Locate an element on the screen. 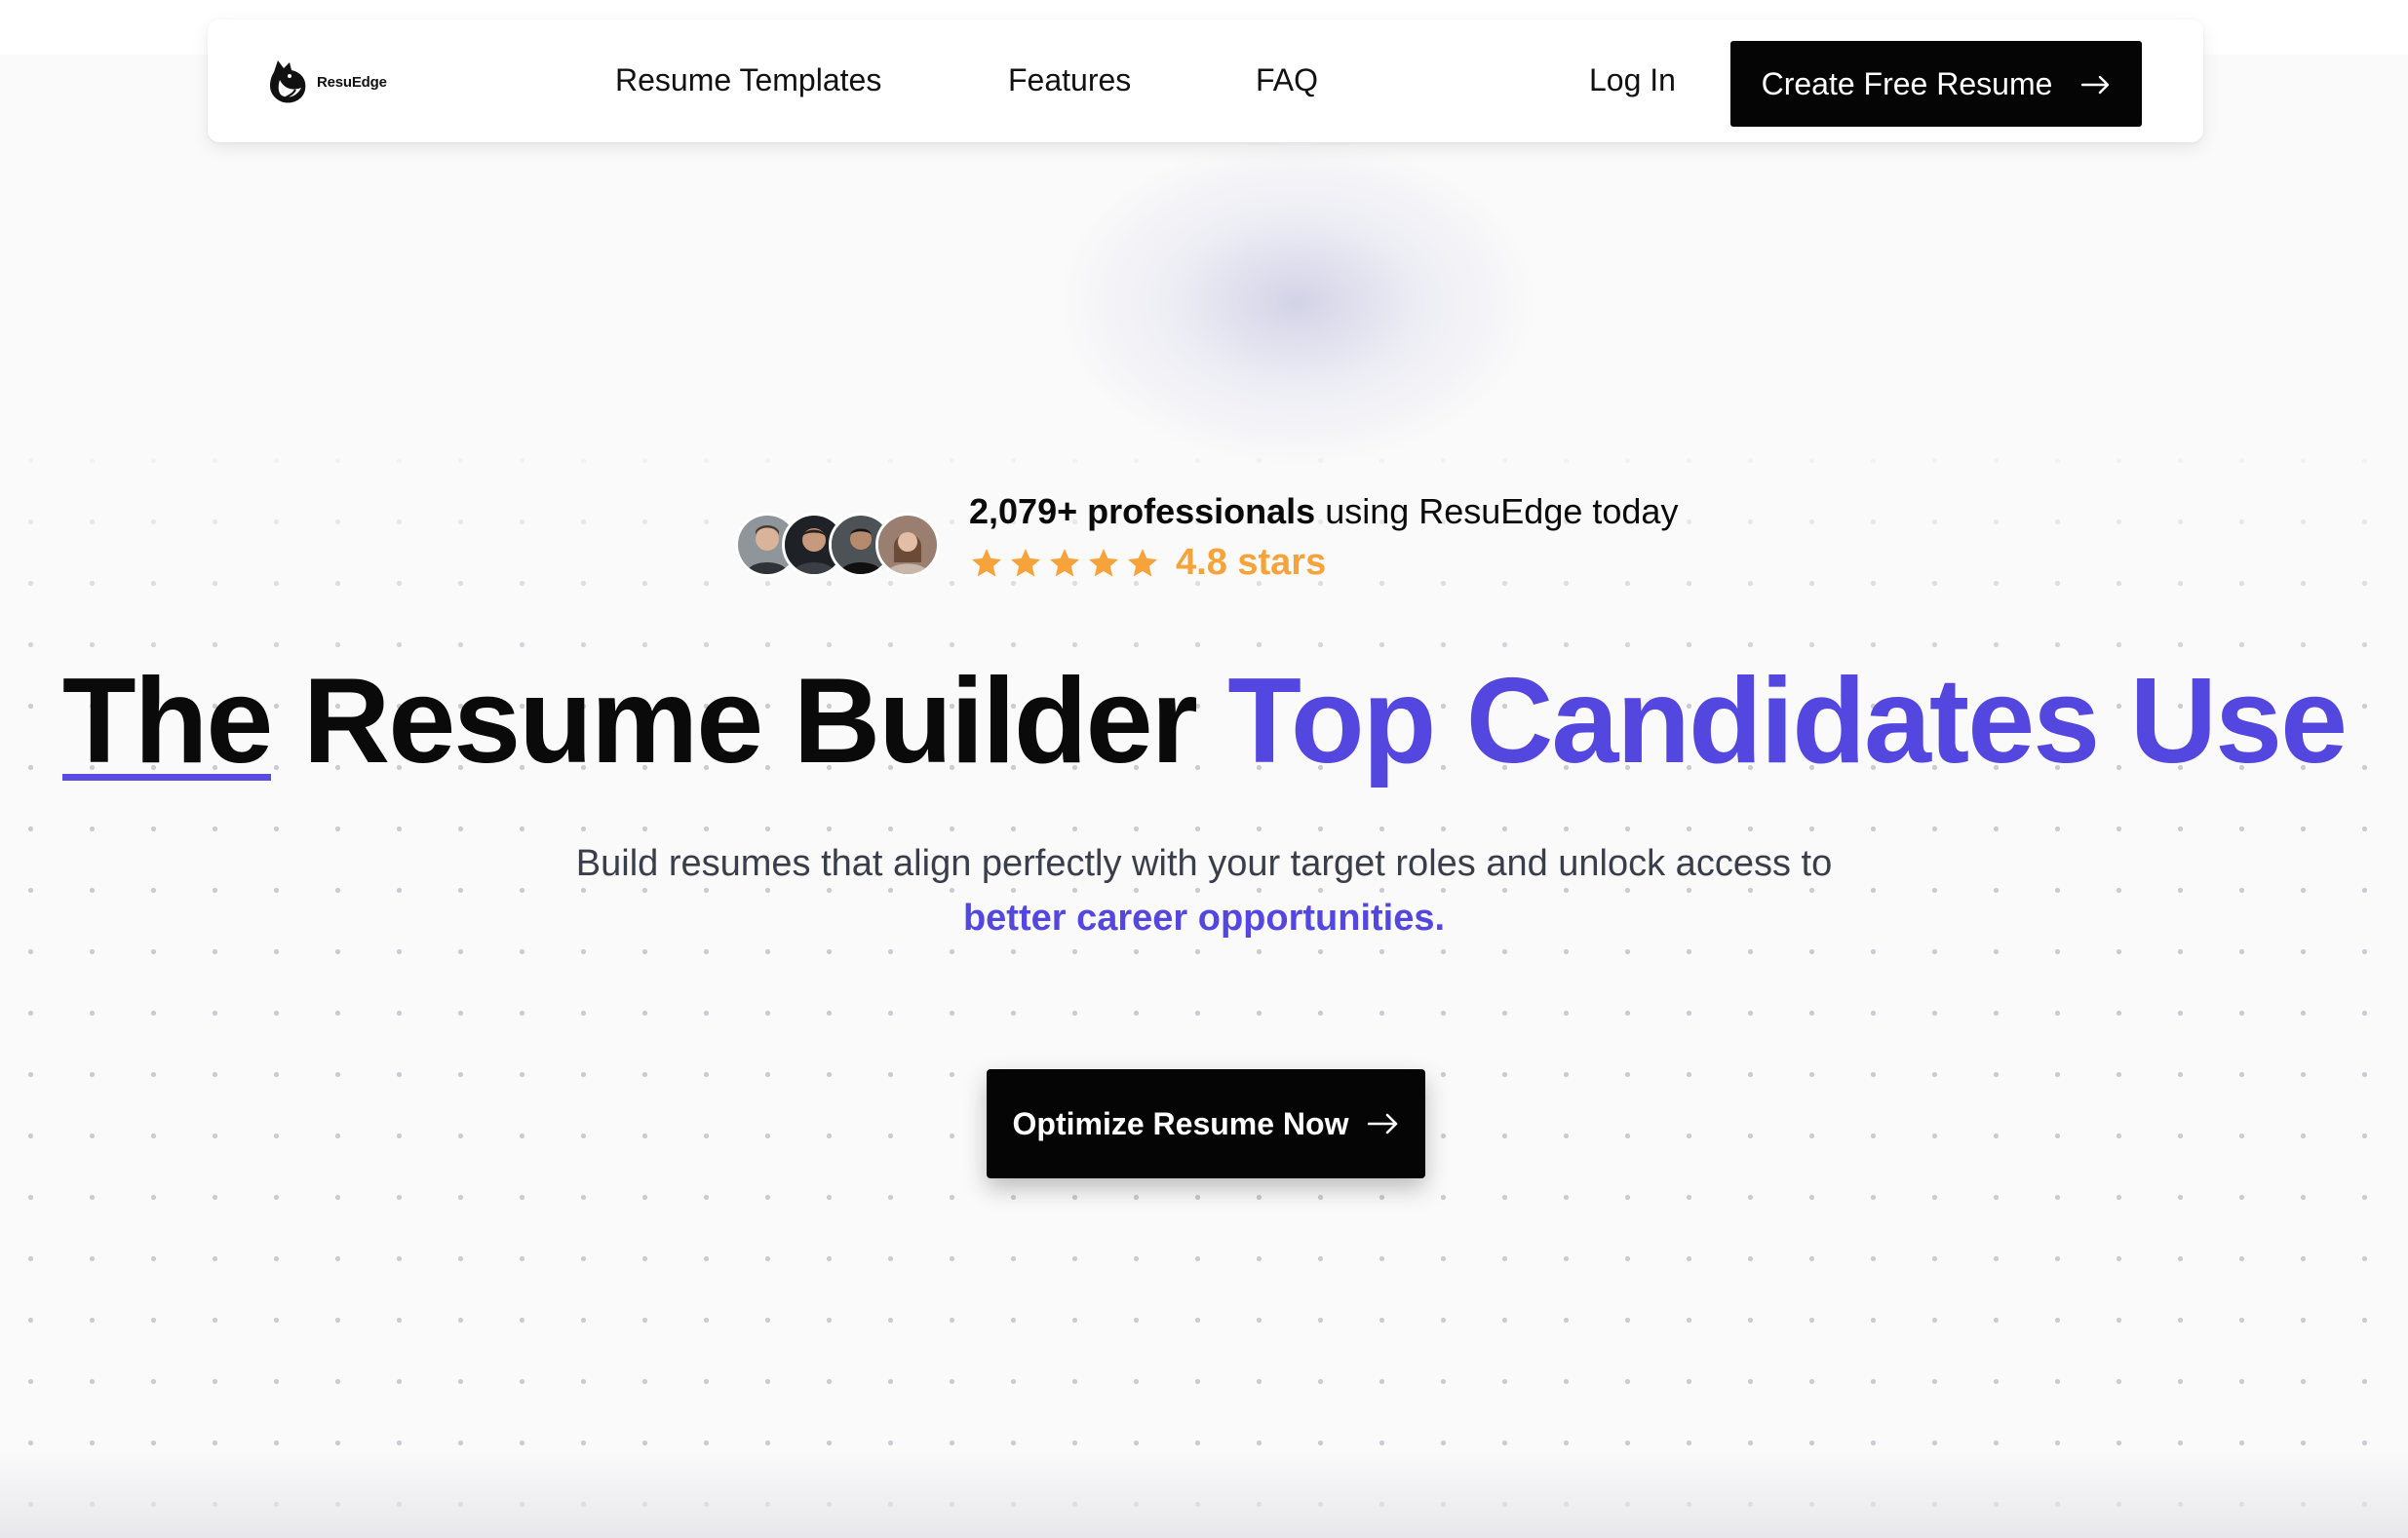 The image size is (2408, 1538). professionals-suffix: using ResuEdge today is located at coordinates (1497, 511).